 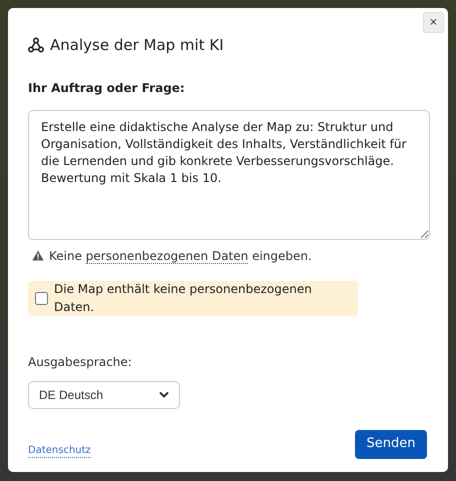 I want to click on privacy-link: Datenschutz, so click(x=59, y=451).